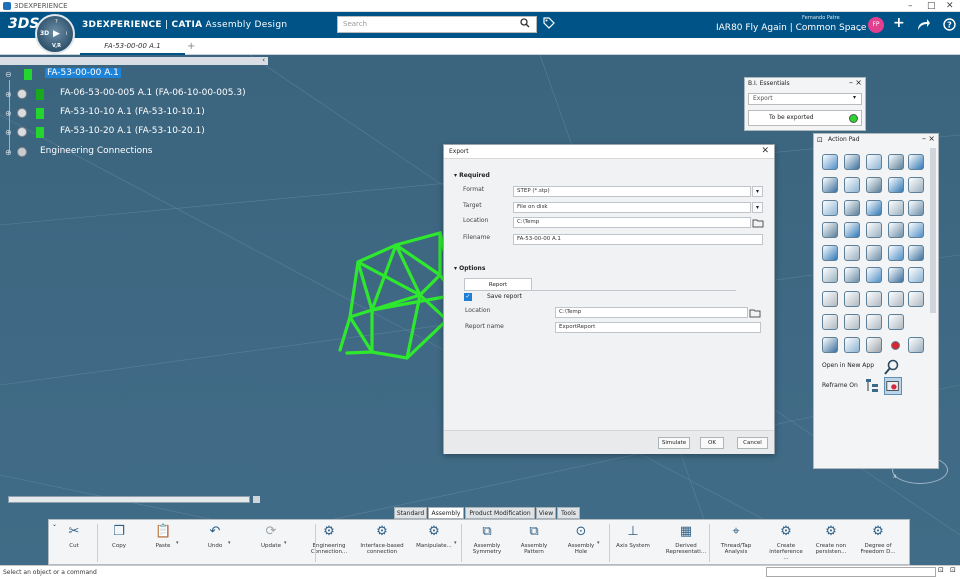 This screenshot has height=579, width=960. I want to click on tag-icon, so click(549, 23).